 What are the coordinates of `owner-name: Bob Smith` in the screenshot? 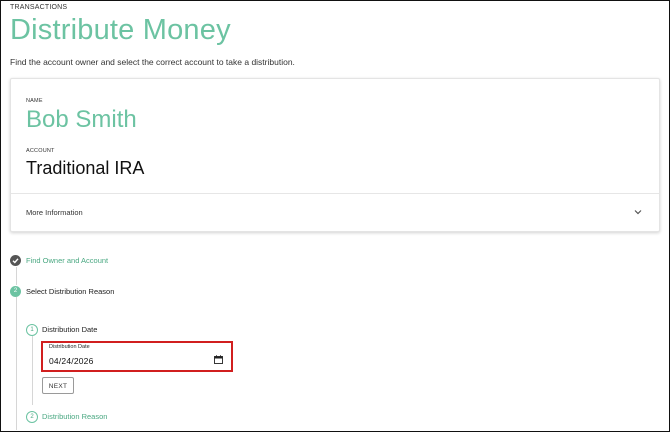 It's located at (81, 119).